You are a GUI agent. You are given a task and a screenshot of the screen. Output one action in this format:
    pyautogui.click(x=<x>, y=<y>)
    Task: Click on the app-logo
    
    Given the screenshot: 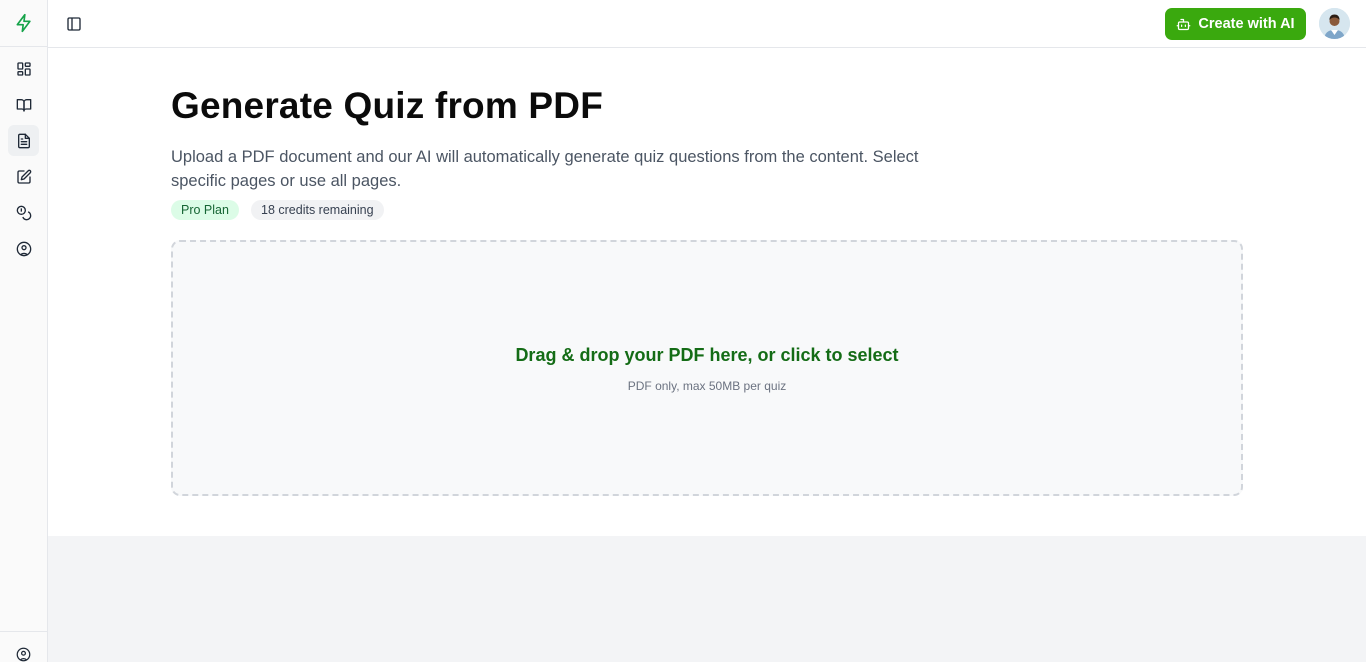 What is the action you would take?
    pyautogui.click(x=23, y=23)
    